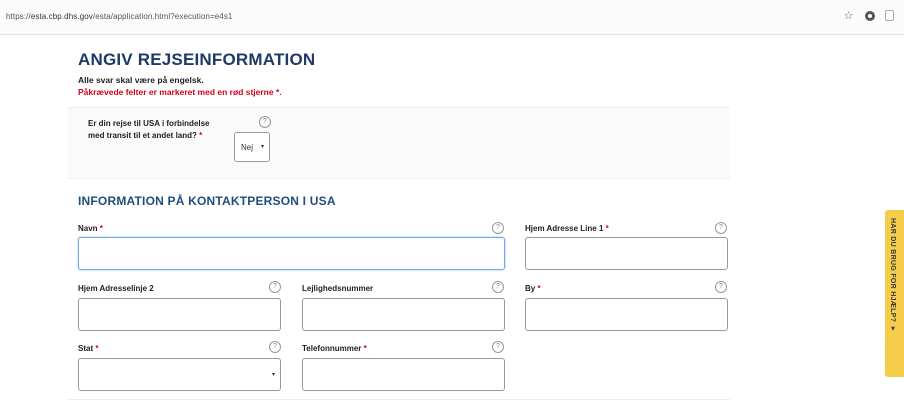 The width and height of the screenshot is (904, 403). I want to click on help-tab: HAR DU BRUG FOR HJÆLP? ▾, so click(894, 293).